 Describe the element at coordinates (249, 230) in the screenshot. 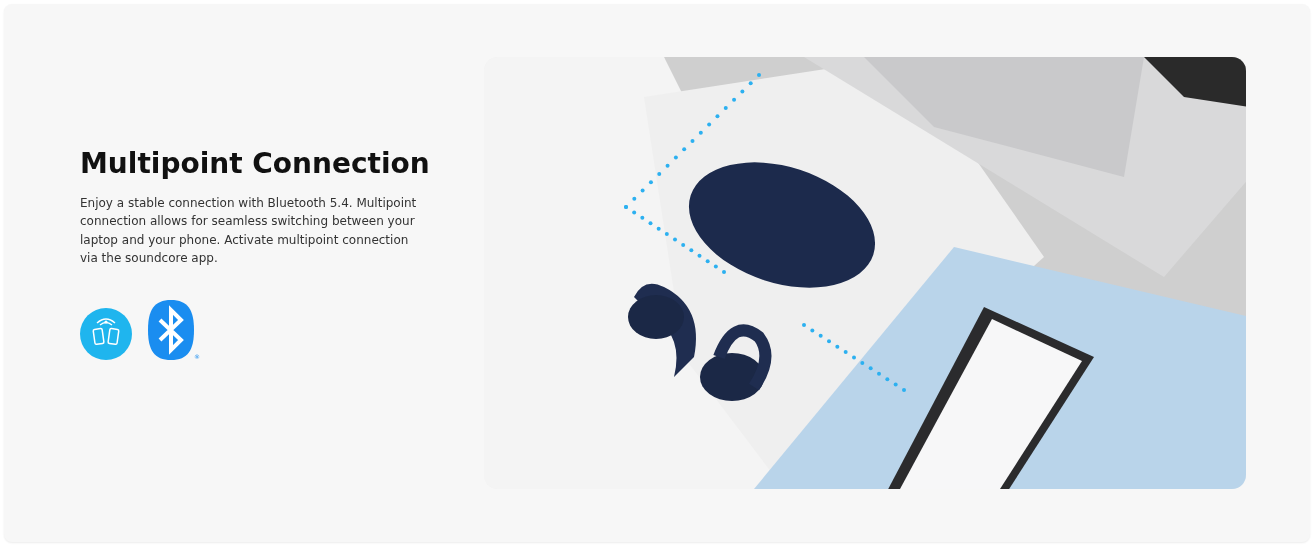

I see `description: Enjoy a stable connection with Bluetooth 5.4. Multipoint connection allows for seamless switching between your laptop and your phone. Activate multipoint connection via the soundcore app.` at that location.